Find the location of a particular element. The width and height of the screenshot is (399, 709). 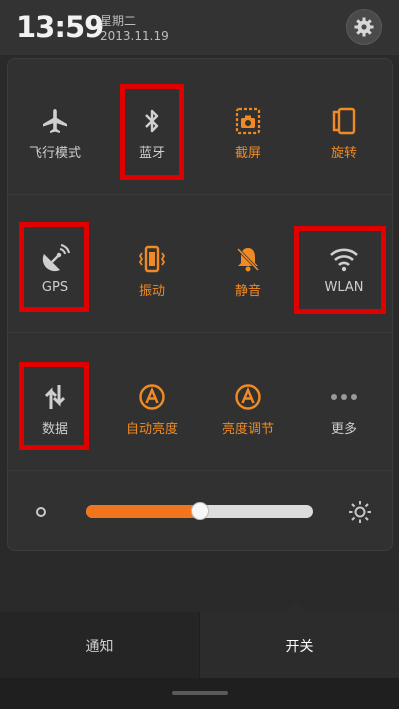

toggle-label: 亮度调节 is located at coordinates (247, 429).